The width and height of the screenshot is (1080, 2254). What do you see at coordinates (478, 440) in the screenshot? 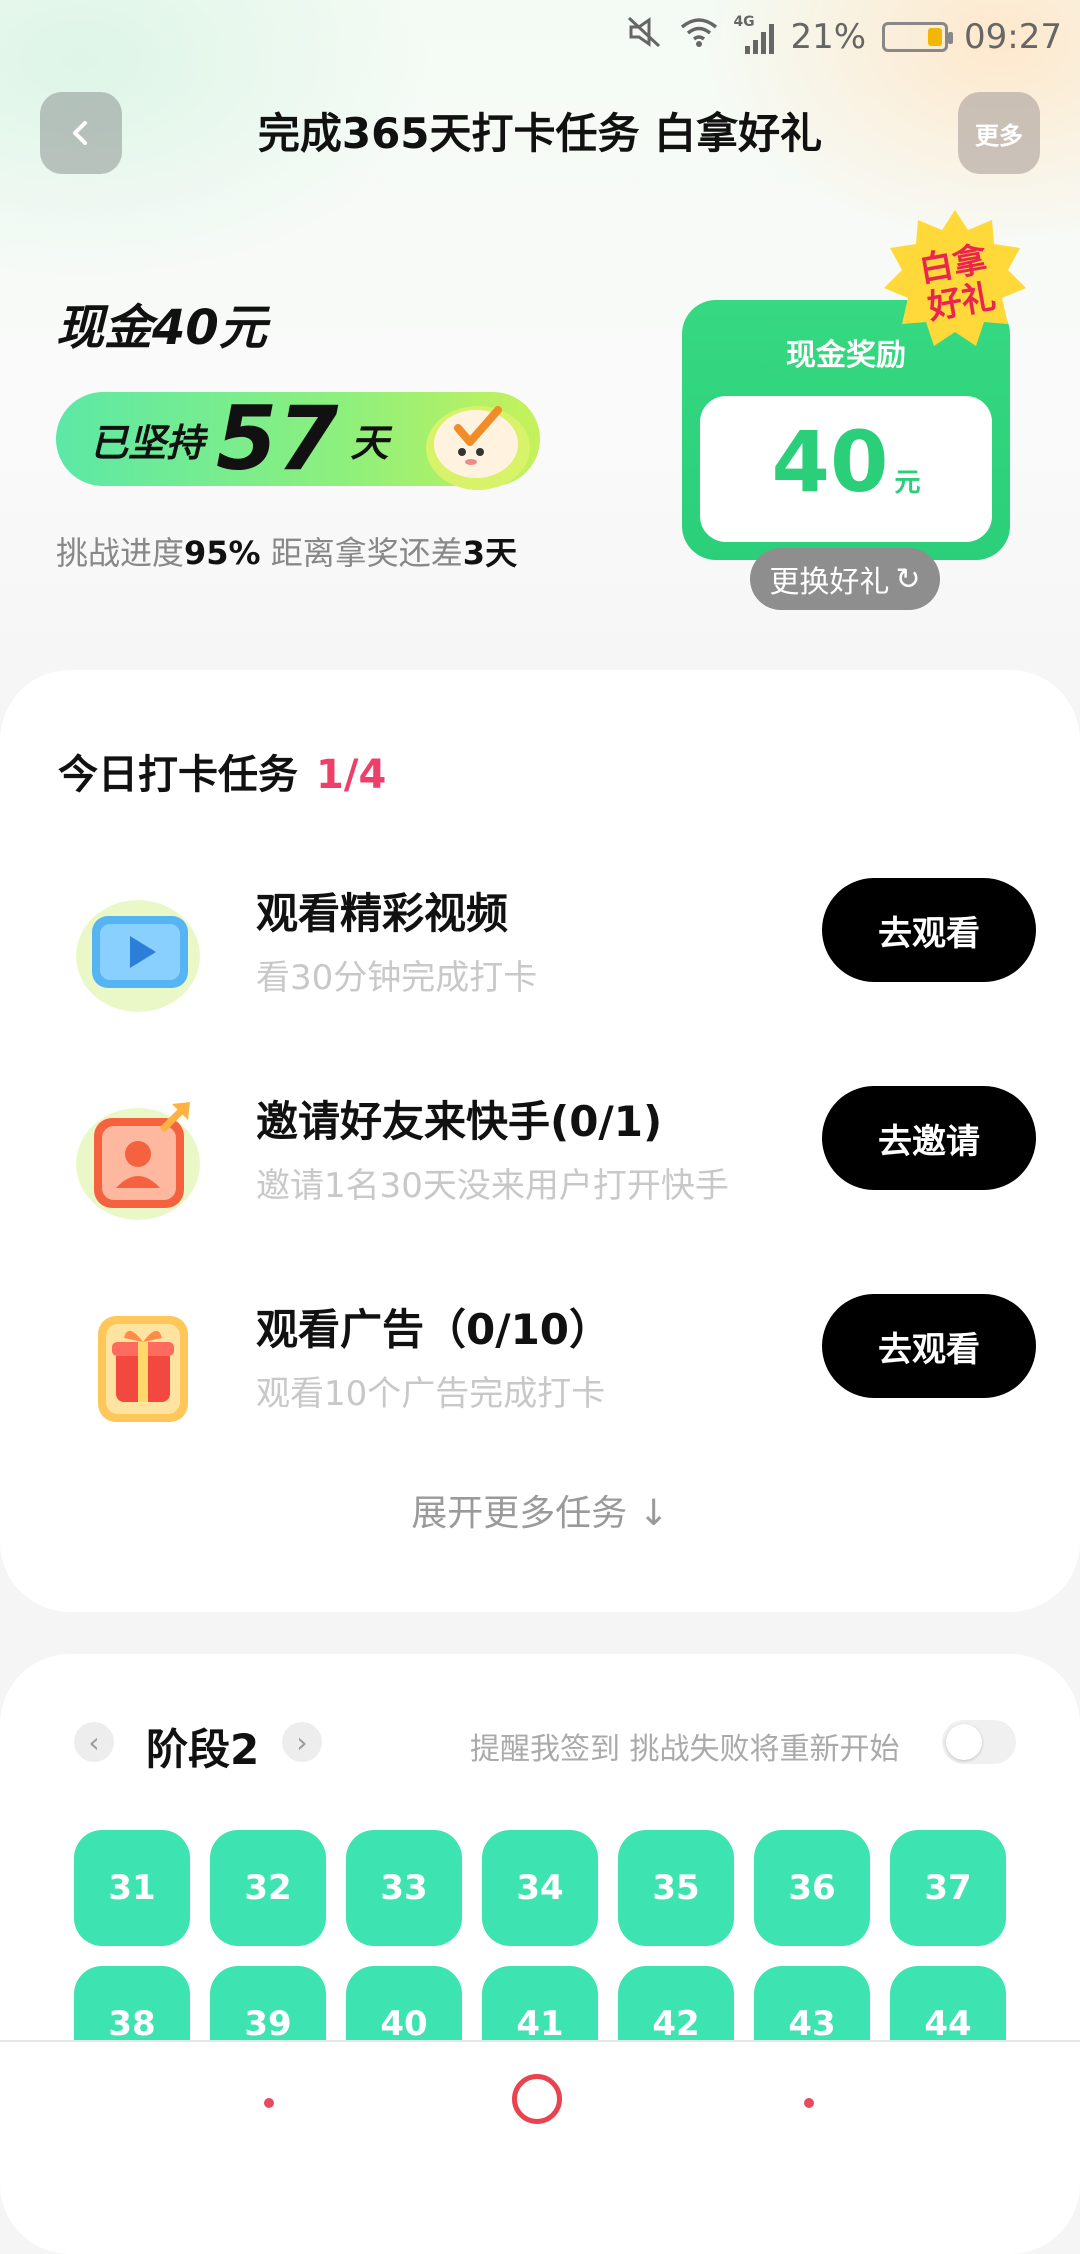
I see `mascot-icon` at bounding box center [478, 440].